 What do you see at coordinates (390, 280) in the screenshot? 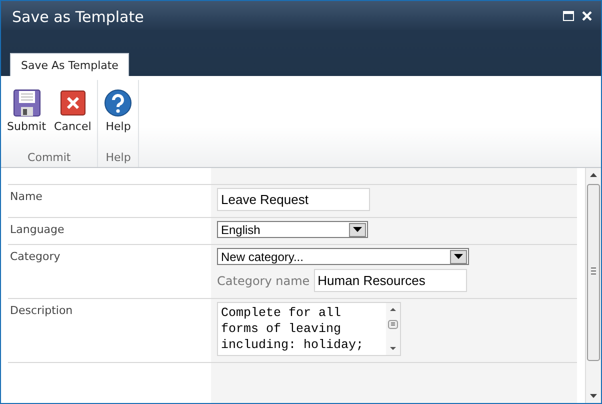
I see `category-name-field: Human Resources` at bounding box center [390, 280].